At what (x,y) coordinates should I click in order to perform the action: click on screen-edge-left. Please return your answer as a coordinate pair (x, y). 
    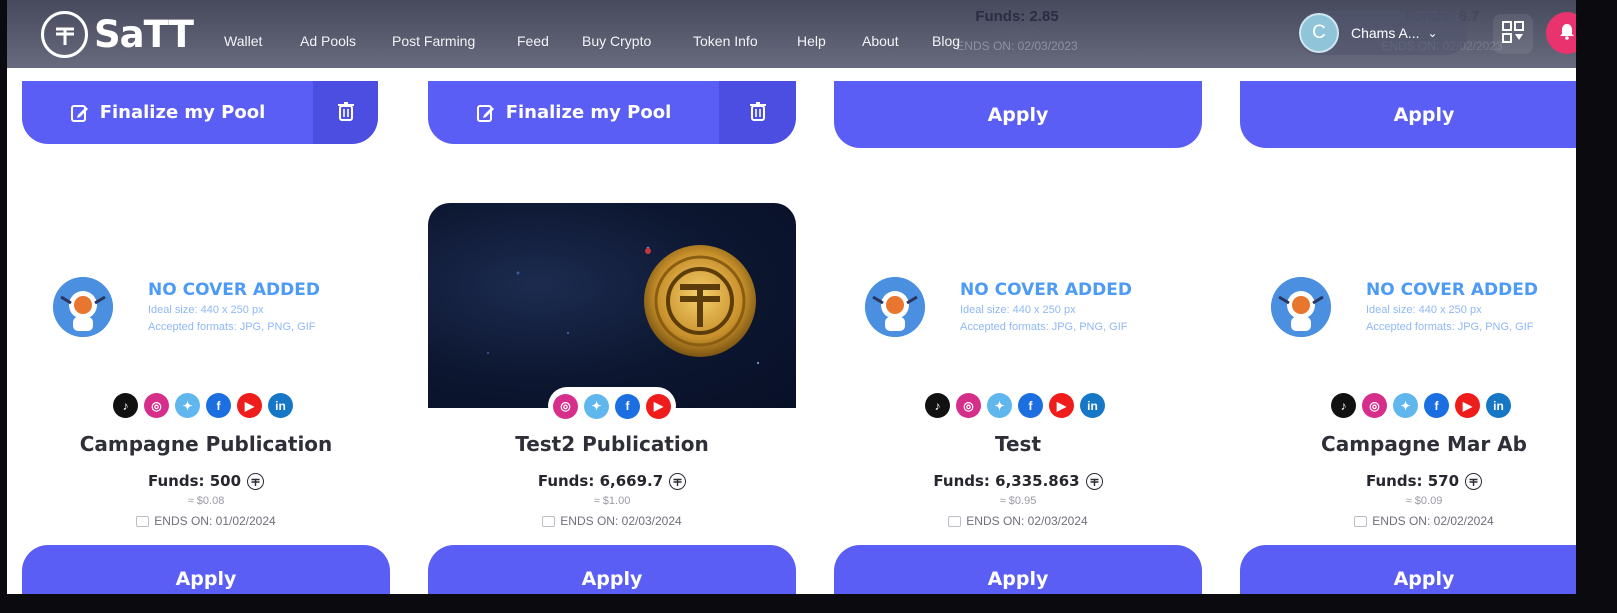
    Looking at the image, I should click on (3, 306).